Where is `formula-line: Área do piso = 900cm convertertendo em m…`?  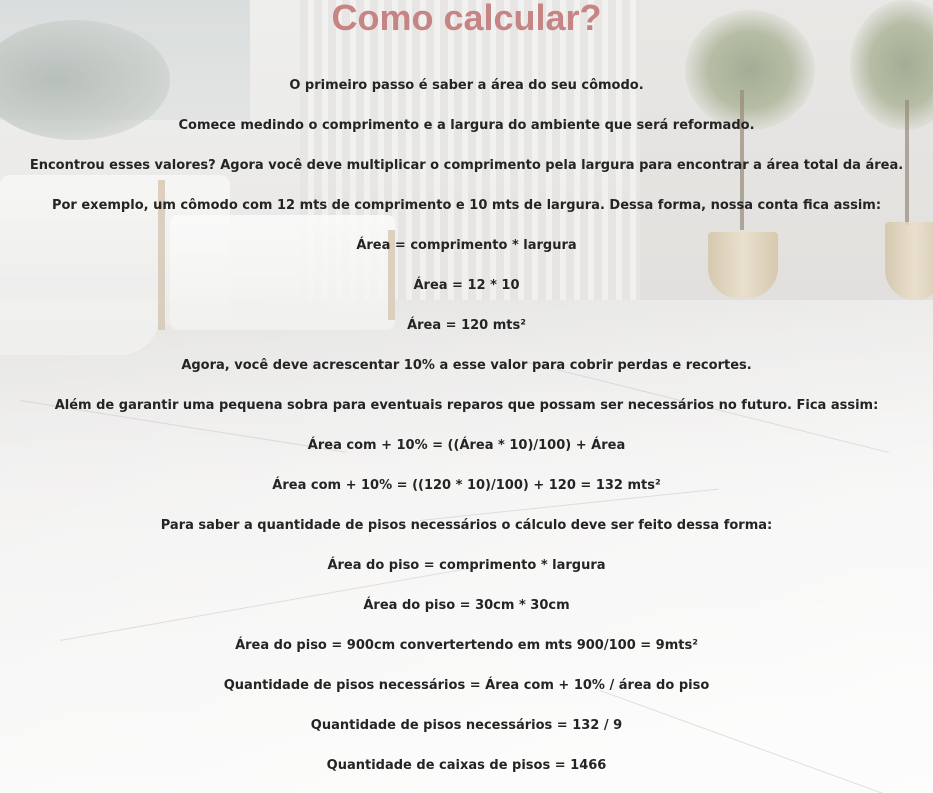 formula-line: Área do piso = 900cm convertertendo em m… is located at coordinates (466, 645).